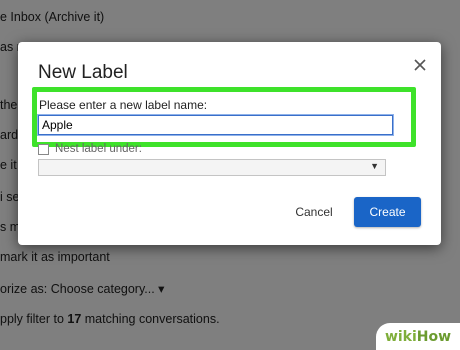 The image size is (460, 350). I want to click on nest-label-checkbox, so click(43, 149).